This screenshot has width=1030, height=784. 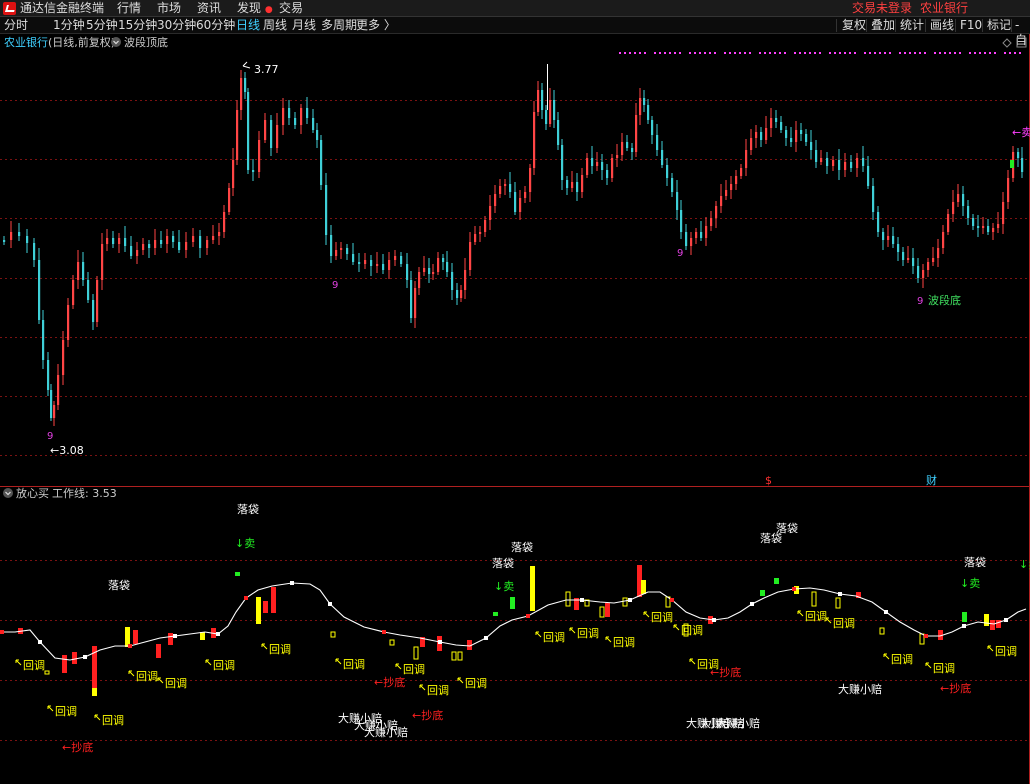 What do you see at coordinates (931, 480) in the screenshot?
I see `event-marker-finance: 财` at bounding box center [931, 480].